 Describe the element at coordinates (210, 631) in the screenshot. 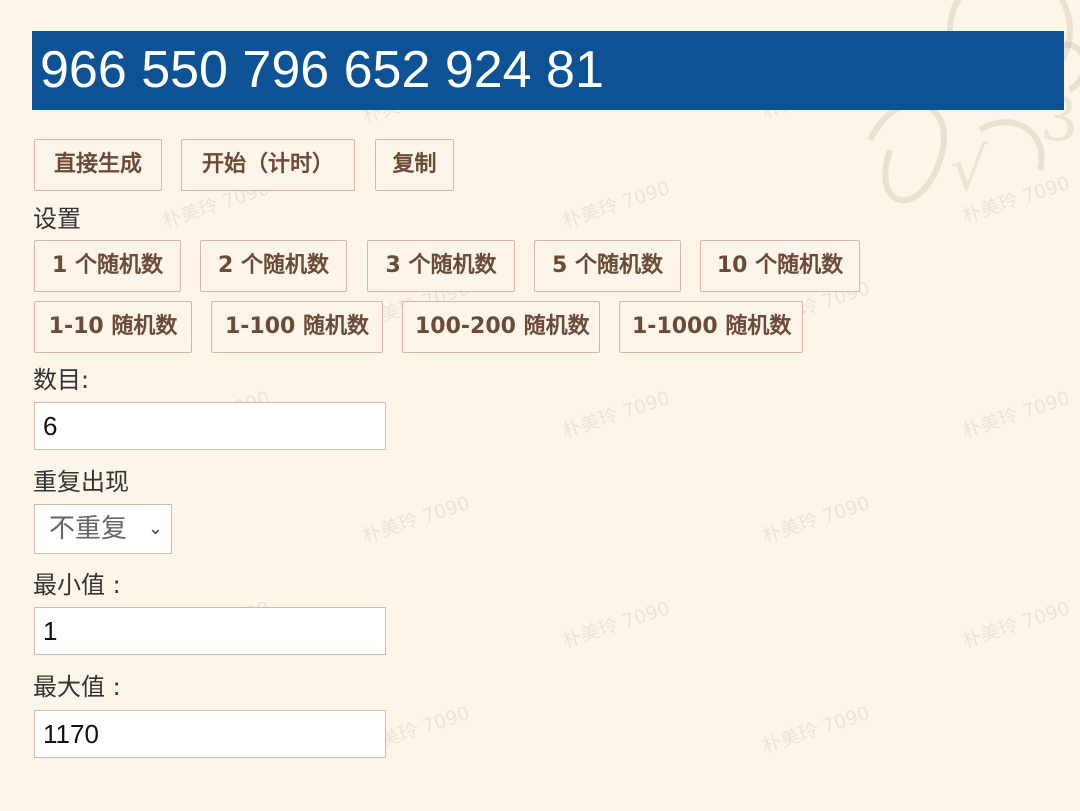

I see `min-input: 1` at that location.